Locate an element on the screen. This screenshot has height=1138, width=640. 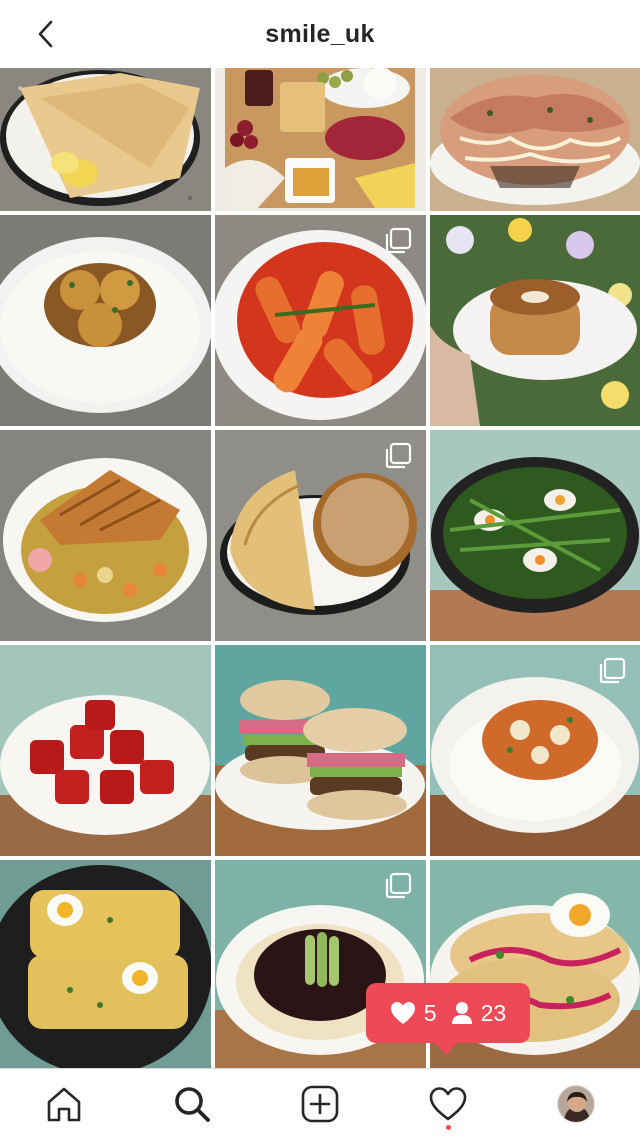
tab-profile is located at coordinates (576, 1104).